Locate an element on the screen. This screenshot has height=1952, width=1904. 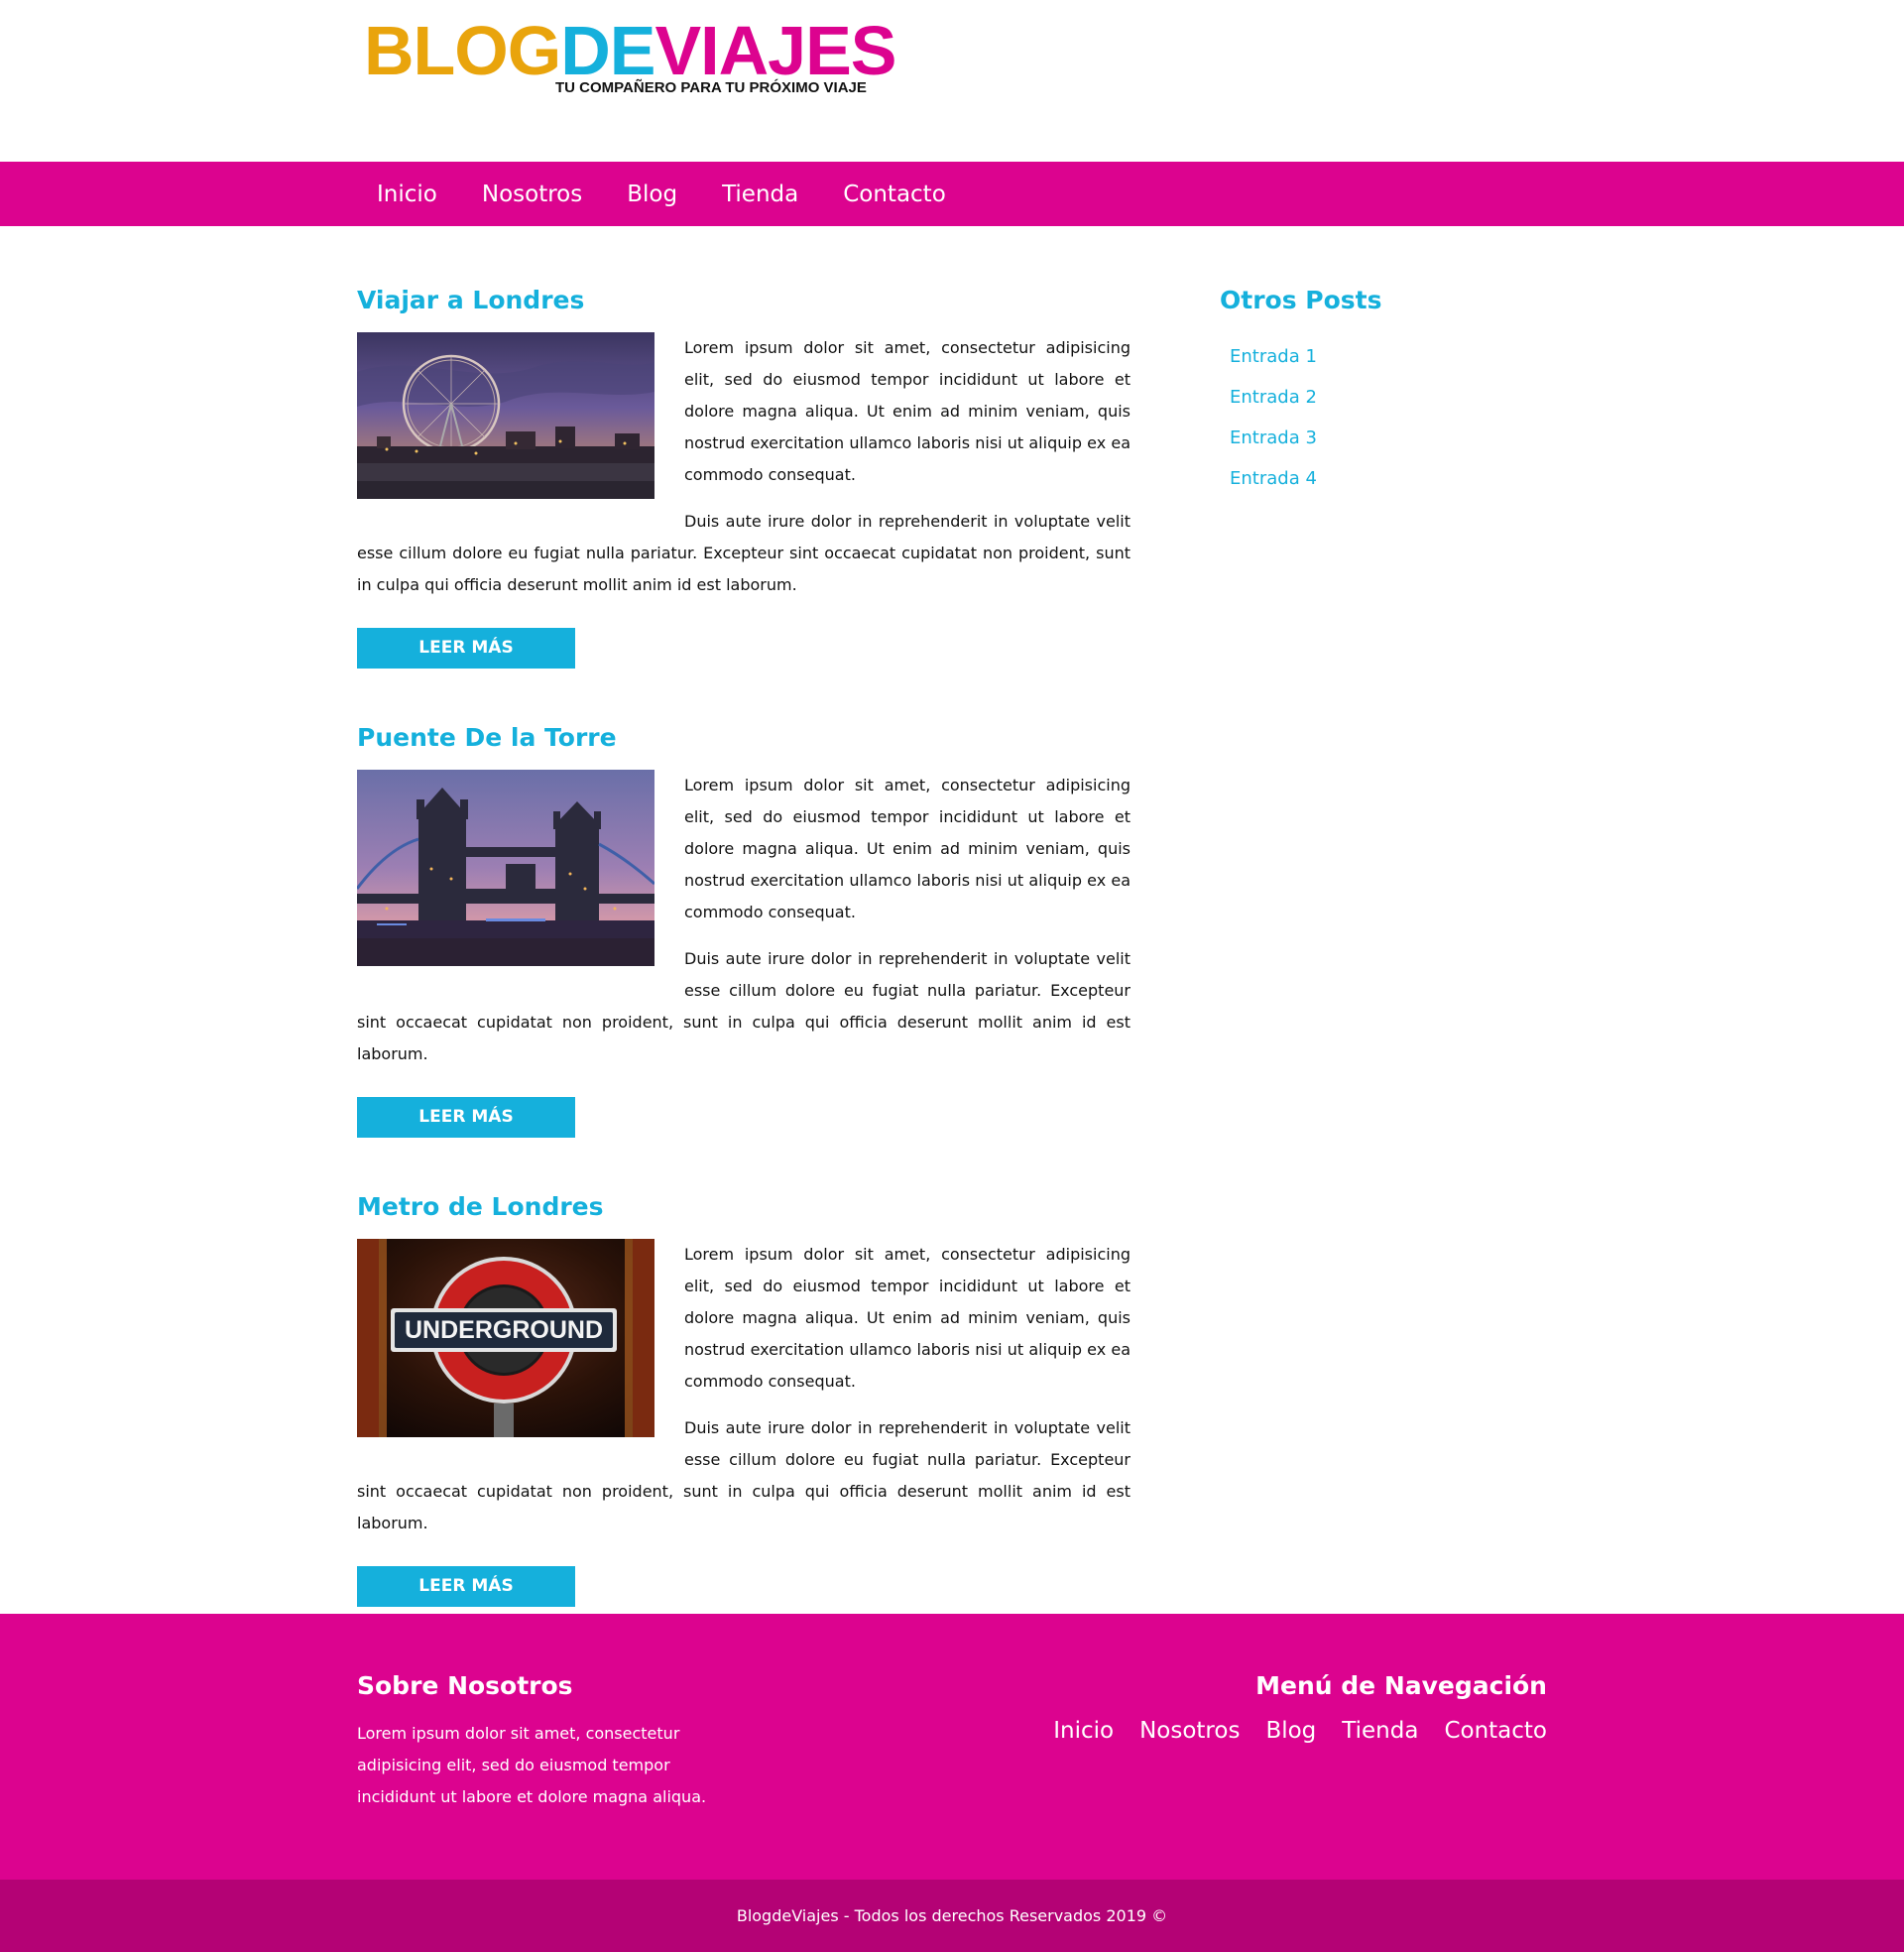
post-title: Viajar a Londres is located at coordinates (743, 300).